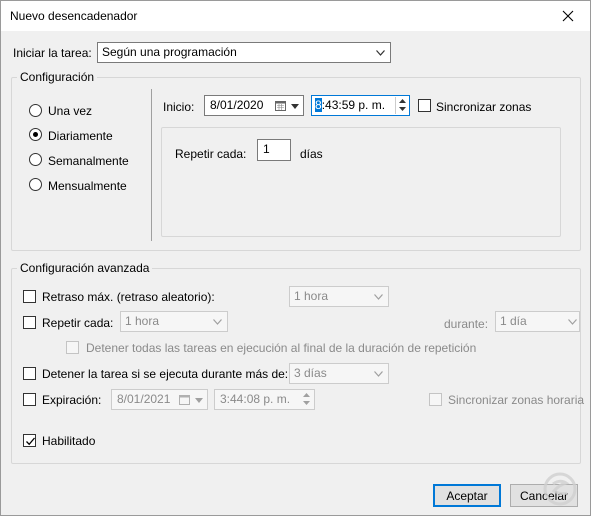 The height and width of the screenshot is (516, 591). Describe the element at coordinates (72, 347) in the screenshot. I see `stop-all-checkbox` at that location.